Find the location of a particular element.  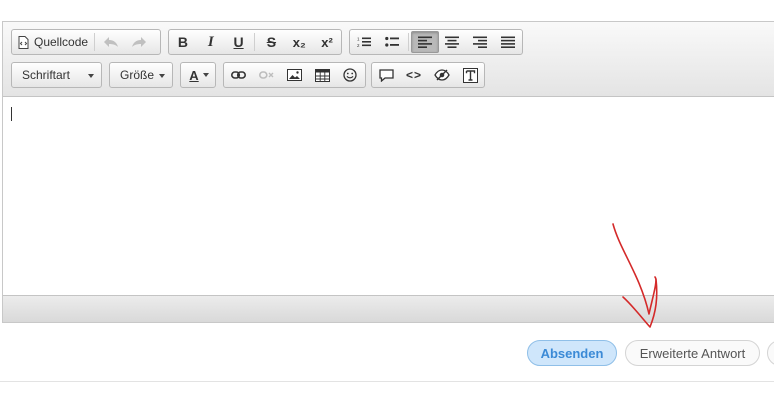

align-center-button is located at coordinates (453, 42).